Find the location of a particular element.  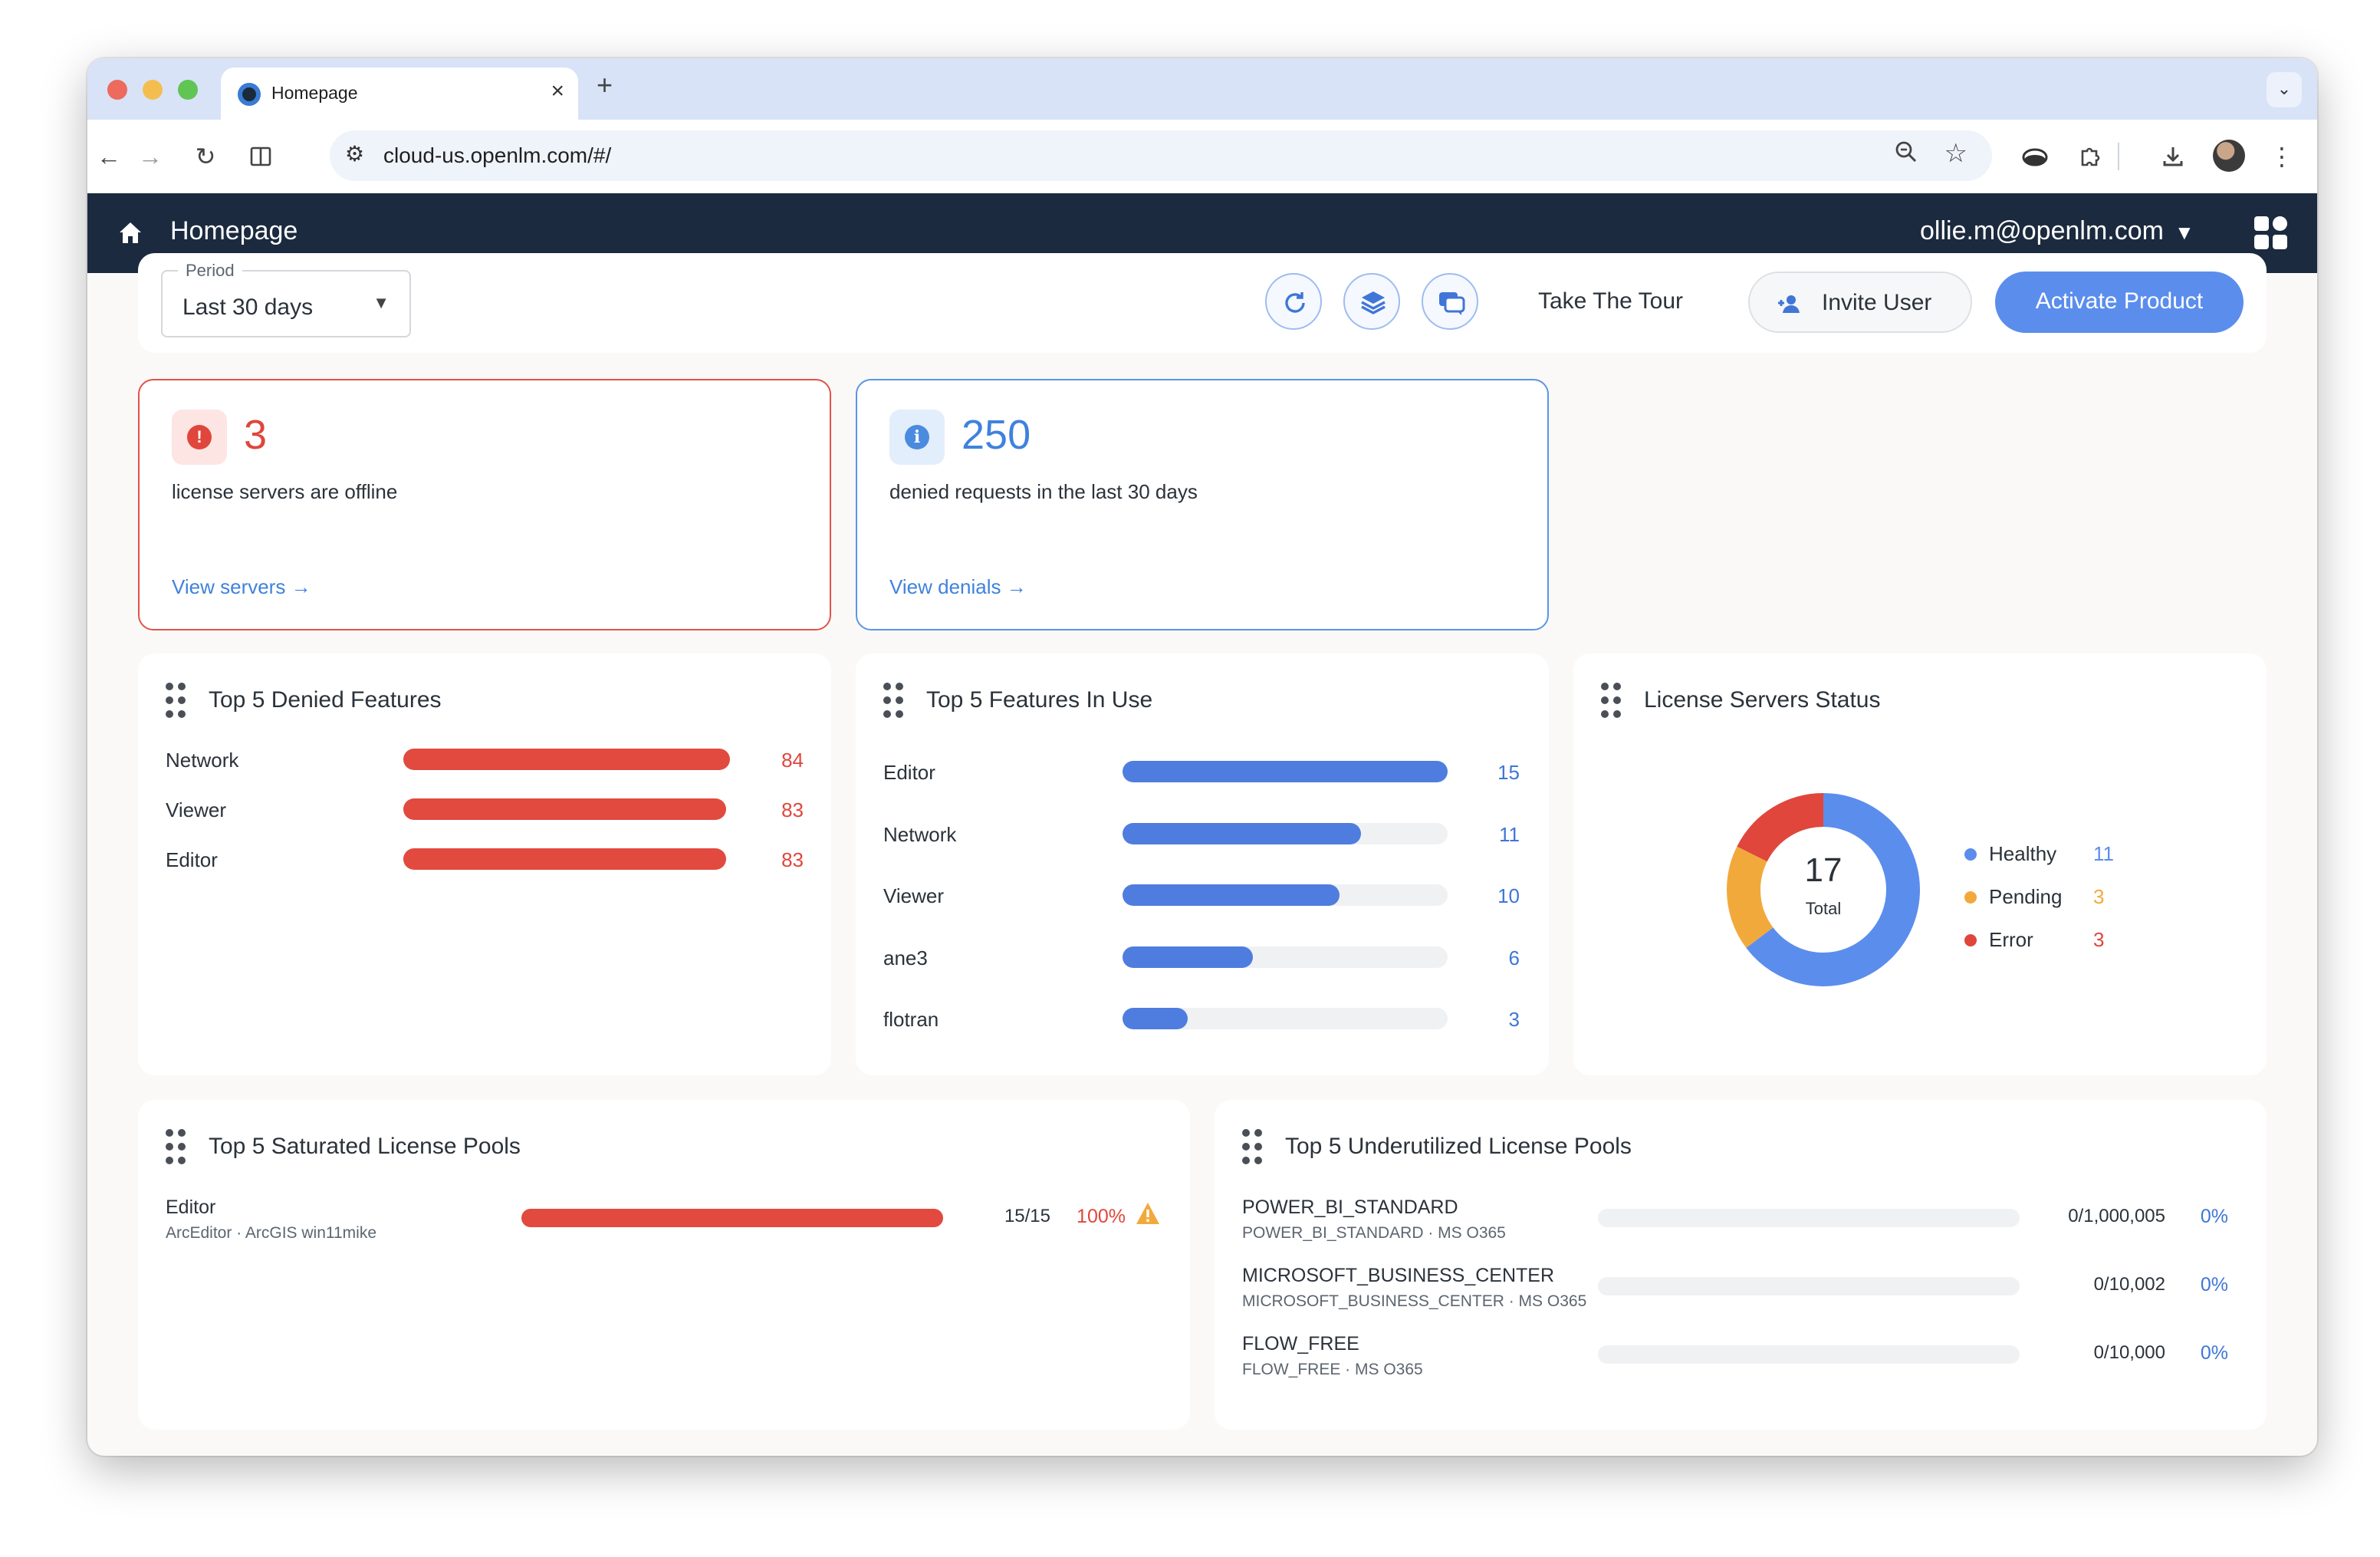

close-tab-icon: × is located at coordinates (558, 91).